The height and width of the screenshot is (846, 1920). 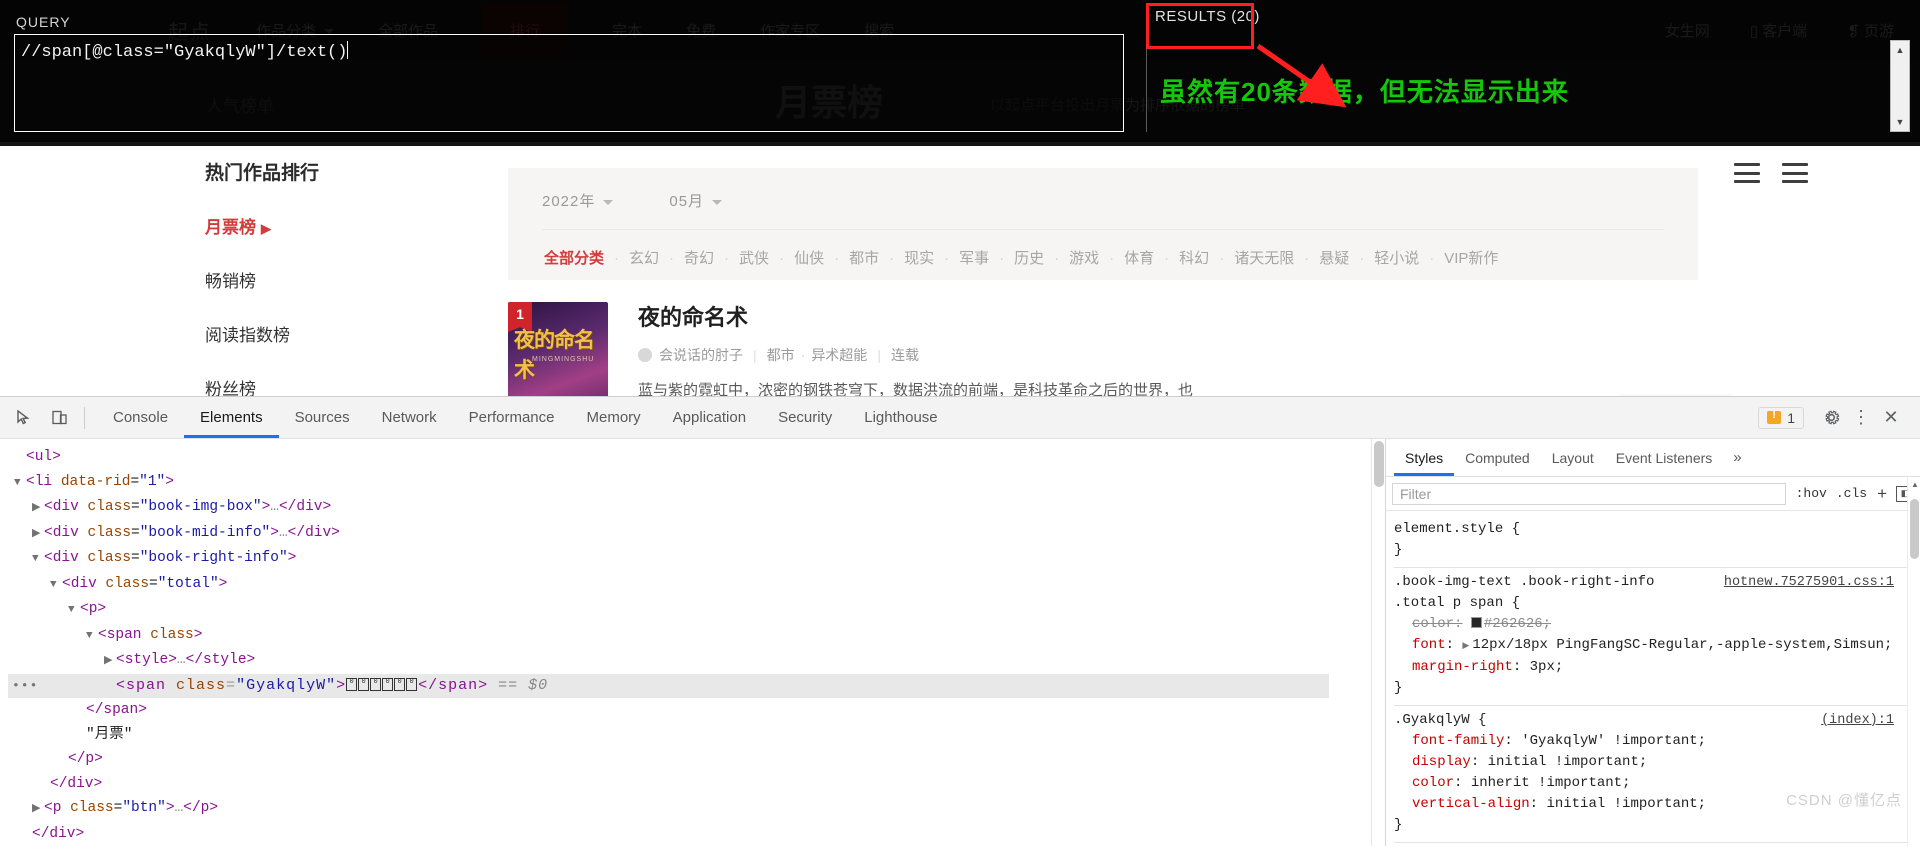 What do you see at coordinates (300, 333) in the screenshot?
I see `sidebar-item-reading-index: 阅读指数榜` at bounding box center [300, 333].